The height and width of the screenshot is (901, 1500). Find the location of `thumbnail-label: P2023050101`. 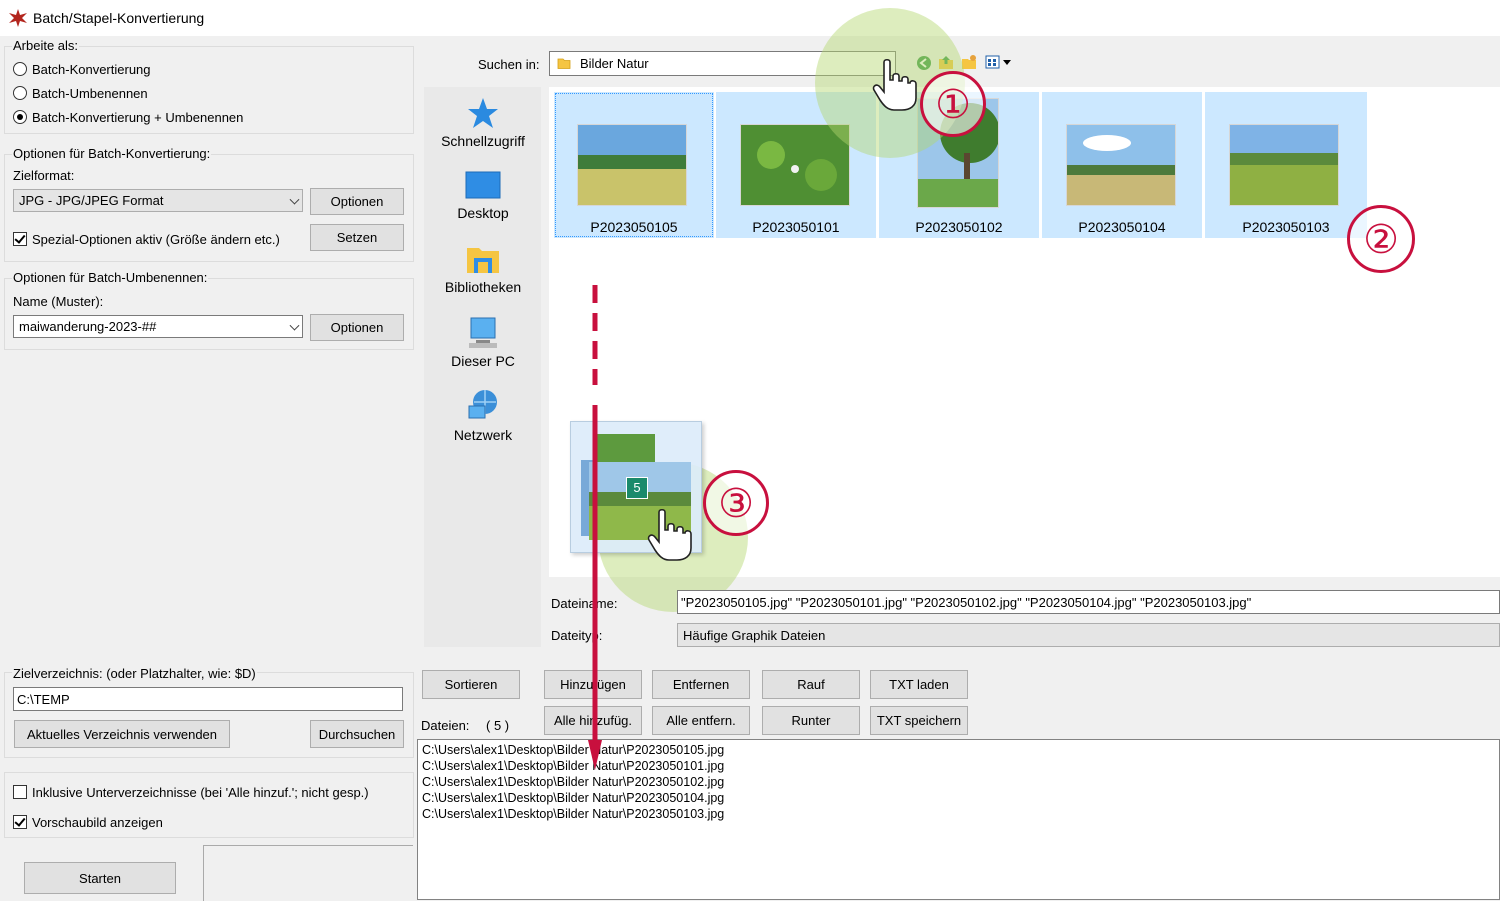

thumbnail-label: P2023050101 is located at coordinates (796, 227).